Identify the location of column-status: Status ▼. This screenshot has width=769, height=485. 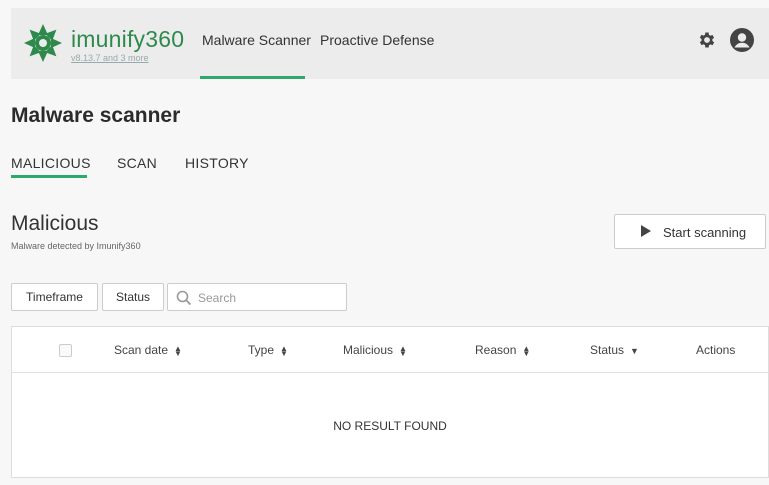
(614, 350).